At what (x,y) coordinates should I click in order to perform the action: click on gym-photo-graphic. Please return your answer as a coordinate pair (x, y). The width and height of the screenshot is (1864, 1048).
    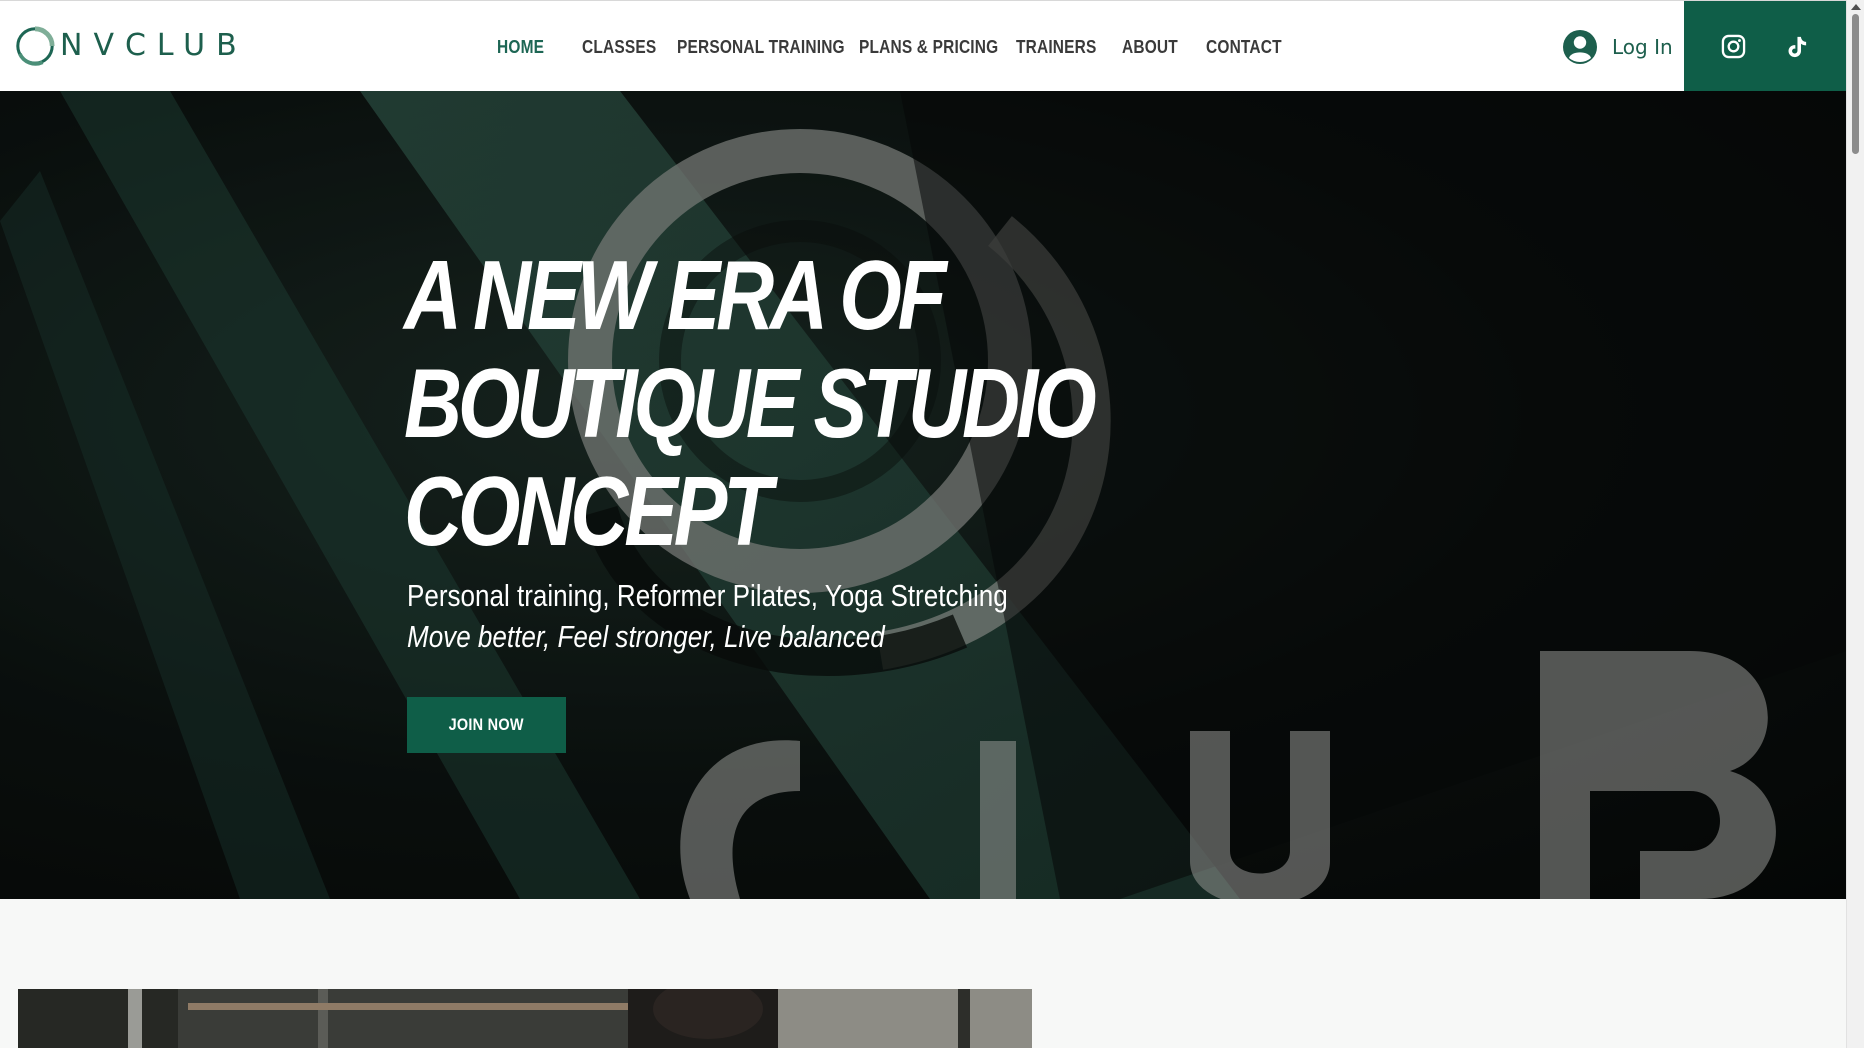
    Looking at the image, I should click on (525, 1018).